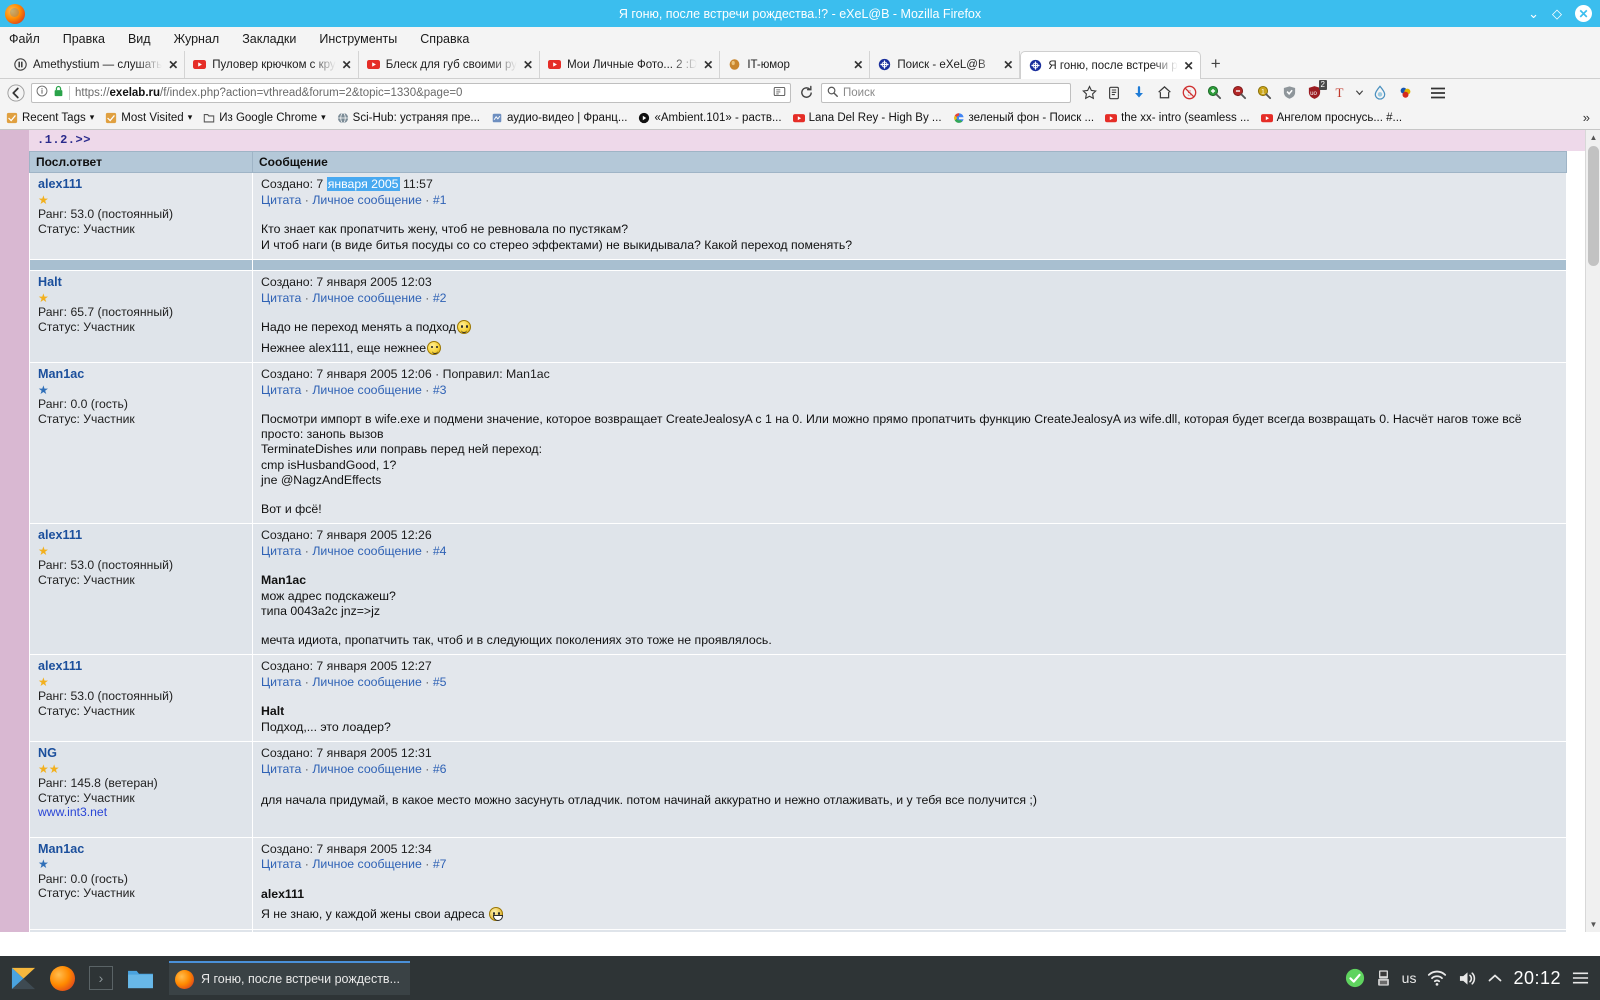  I want to click on post-number-link: #6, so click(440, 769).